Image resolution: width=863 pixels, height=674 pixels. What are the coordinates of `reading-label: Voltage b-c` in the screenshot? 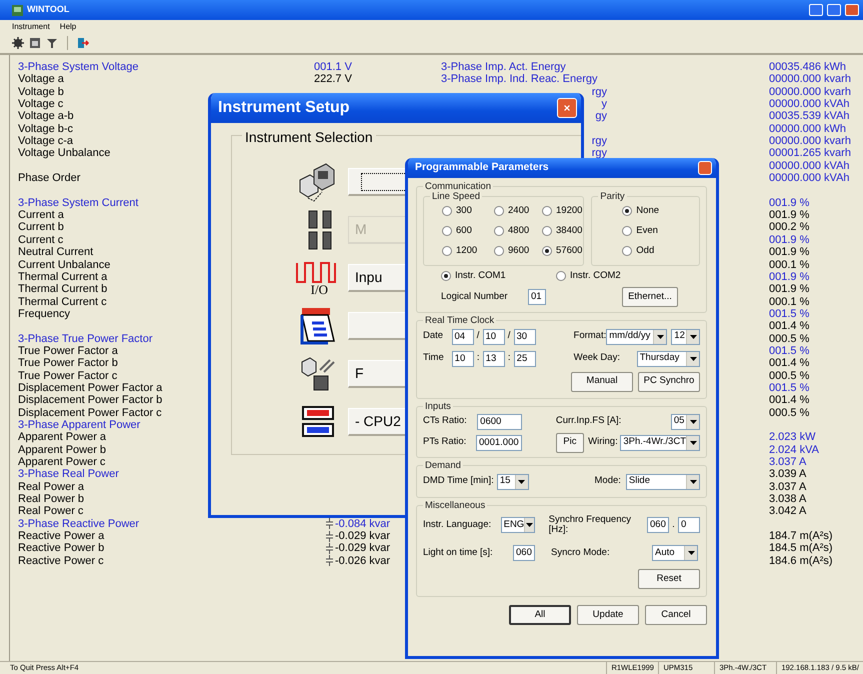 It's located at (46, 129).